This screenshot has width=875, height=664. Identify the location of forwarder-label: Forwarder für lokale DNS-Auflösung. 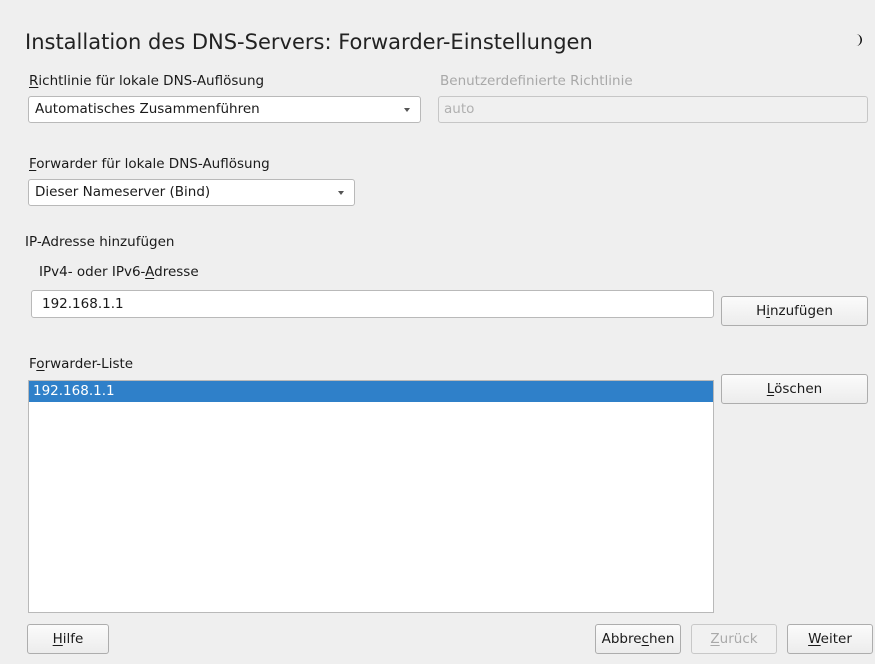
(149, 164).